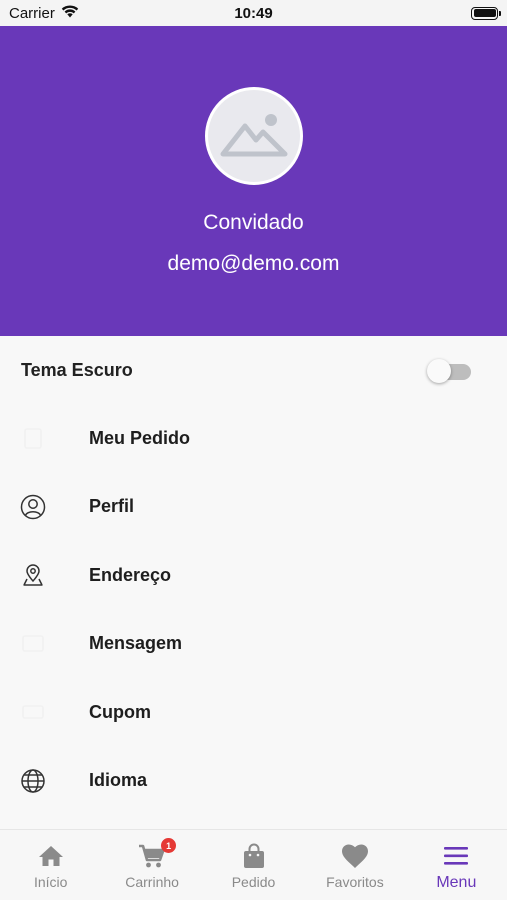 The width and height of the screenshot is (507, 900). What do you see at coordinates (33, 712) in the screenshot?
I see `coupon-icon` at bounding box center [33, 712].